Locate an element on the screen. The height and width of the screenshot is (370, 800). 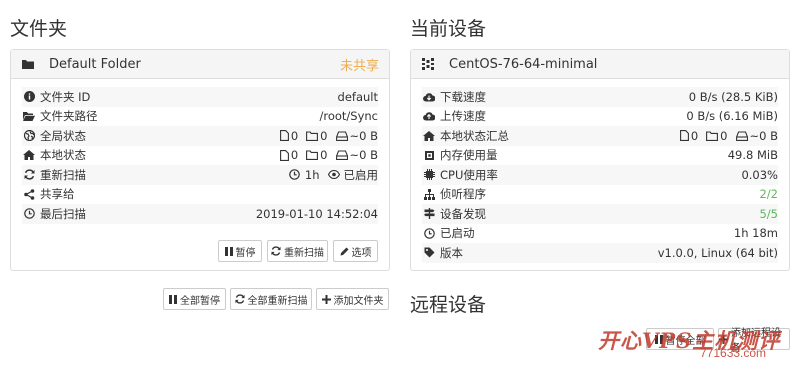
row-value: v1.0.0, Linux (64 bit) is located at coordinates (717, 252).